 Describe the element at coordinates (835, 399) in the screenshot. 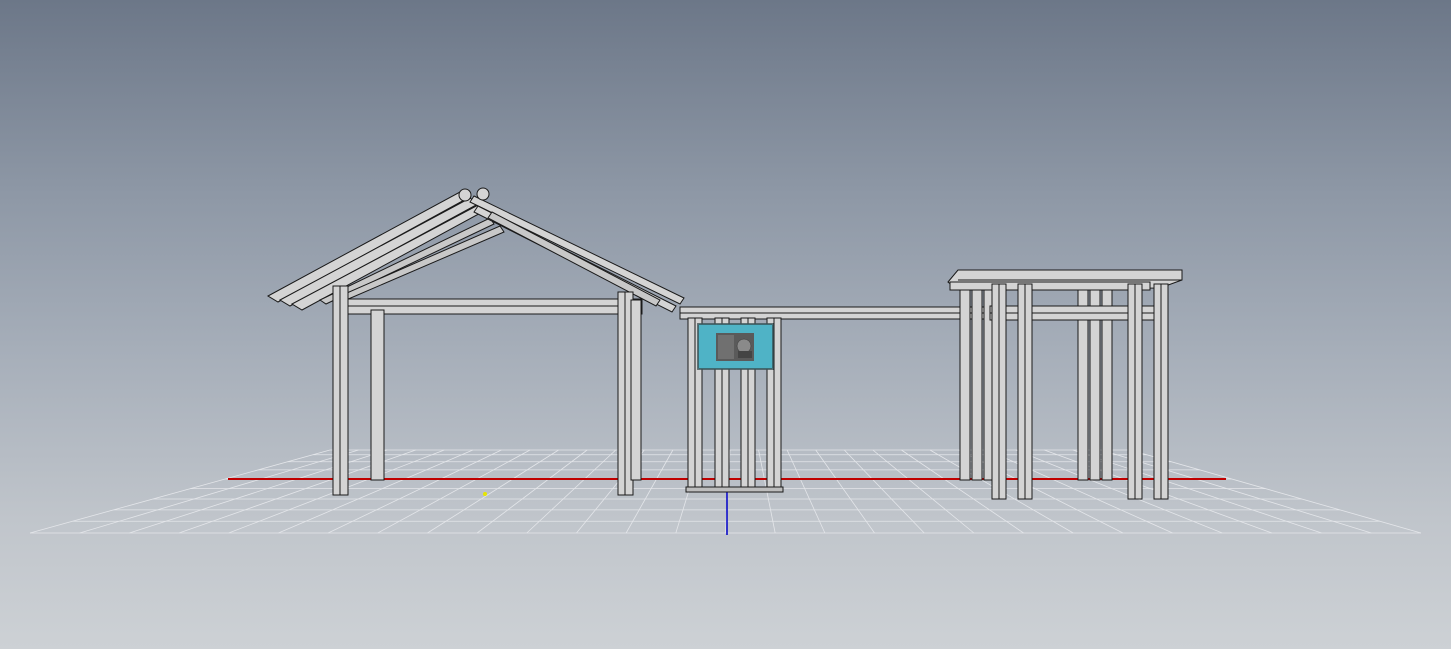

I see `display-board-frame` at that location.